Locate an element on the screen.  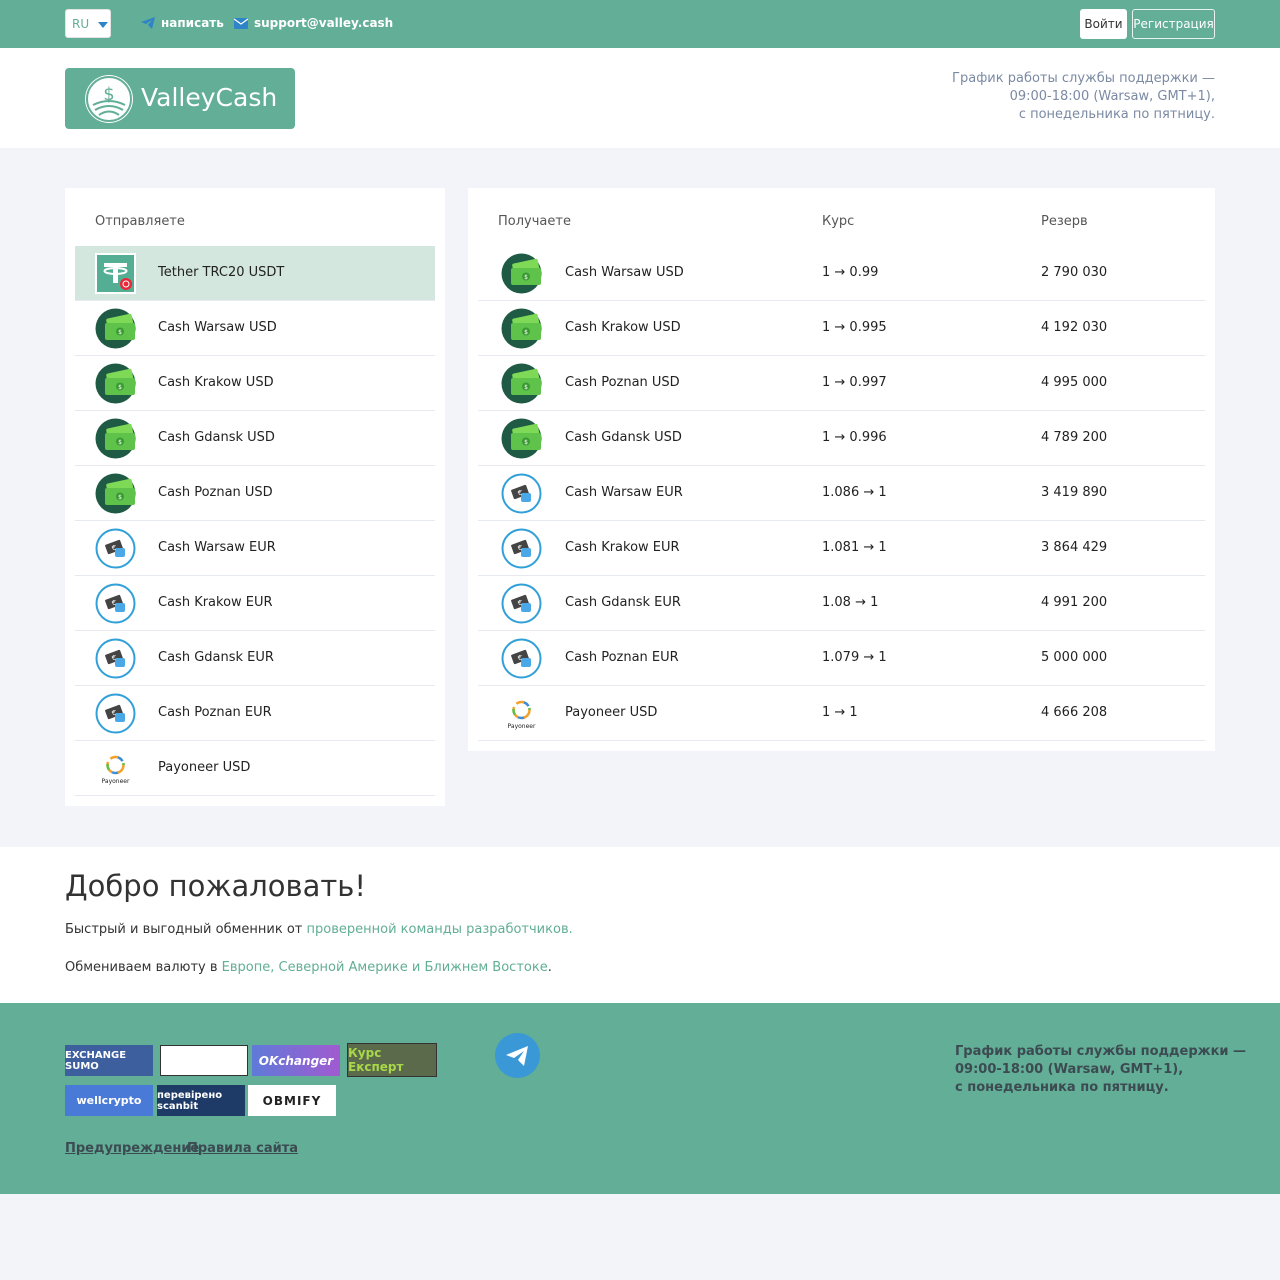
send-currency-row: $ Cash Krakow USD is located at coordinates (255, 383).